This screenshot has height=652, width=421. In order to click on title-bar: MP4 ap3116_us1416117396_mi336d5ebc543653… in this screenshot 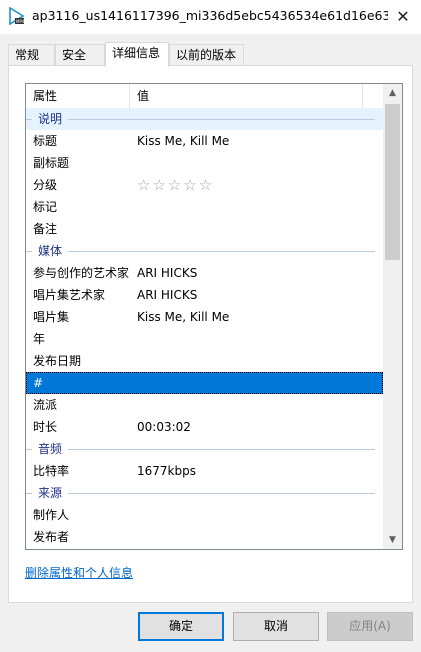, I will do `click(210, 17)`.